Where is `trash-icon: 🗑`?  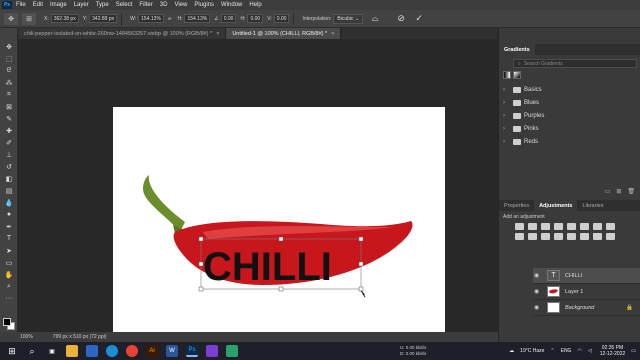
trash-icon: 🗑 is located at coordinates (631, 191).